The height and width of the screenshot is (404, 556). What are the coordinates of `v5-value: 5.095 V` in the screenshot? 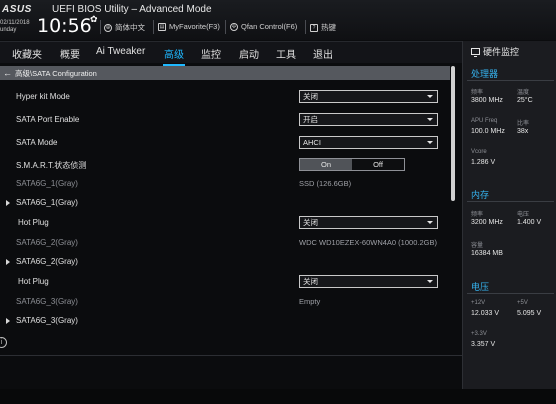 It's located at (529, 313).